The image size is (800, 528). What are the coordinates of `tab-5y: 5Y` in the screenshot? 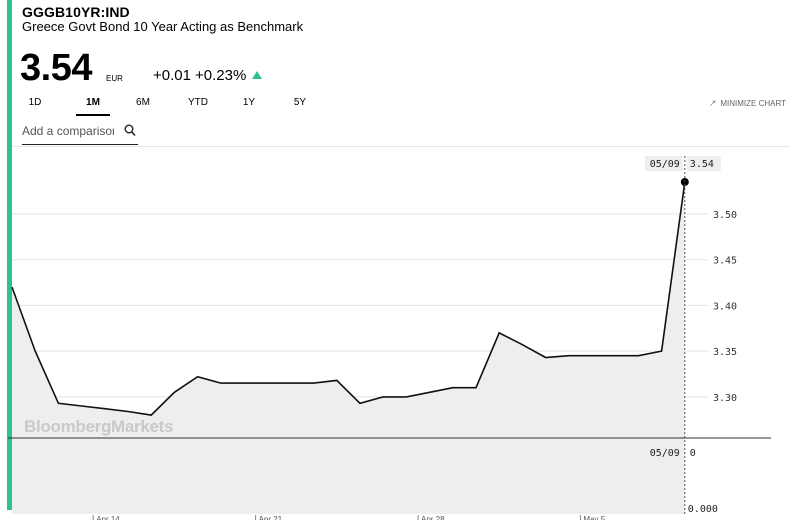 It's located at (300, 105).